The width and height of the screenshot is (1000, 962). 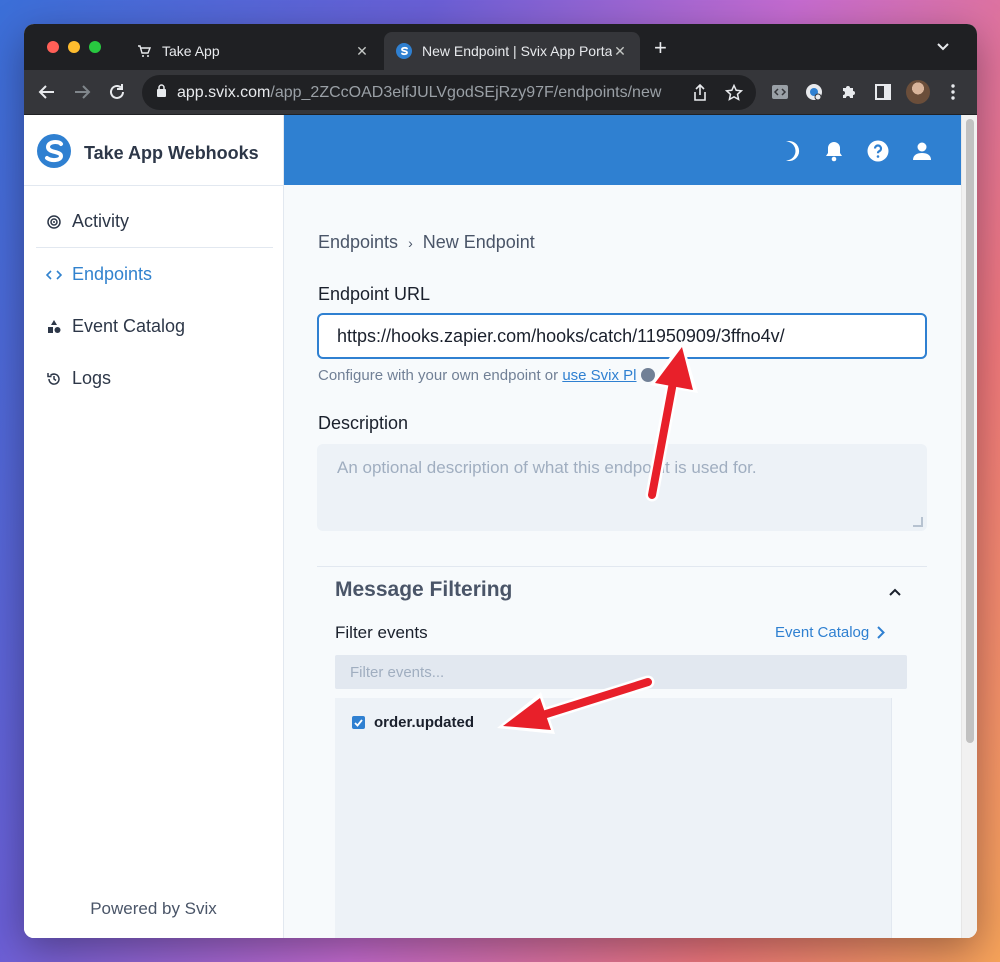 What do you see at coordinates (878, 151) in the screenshot?
I see `help-icon` at bounding box center [878, 151].